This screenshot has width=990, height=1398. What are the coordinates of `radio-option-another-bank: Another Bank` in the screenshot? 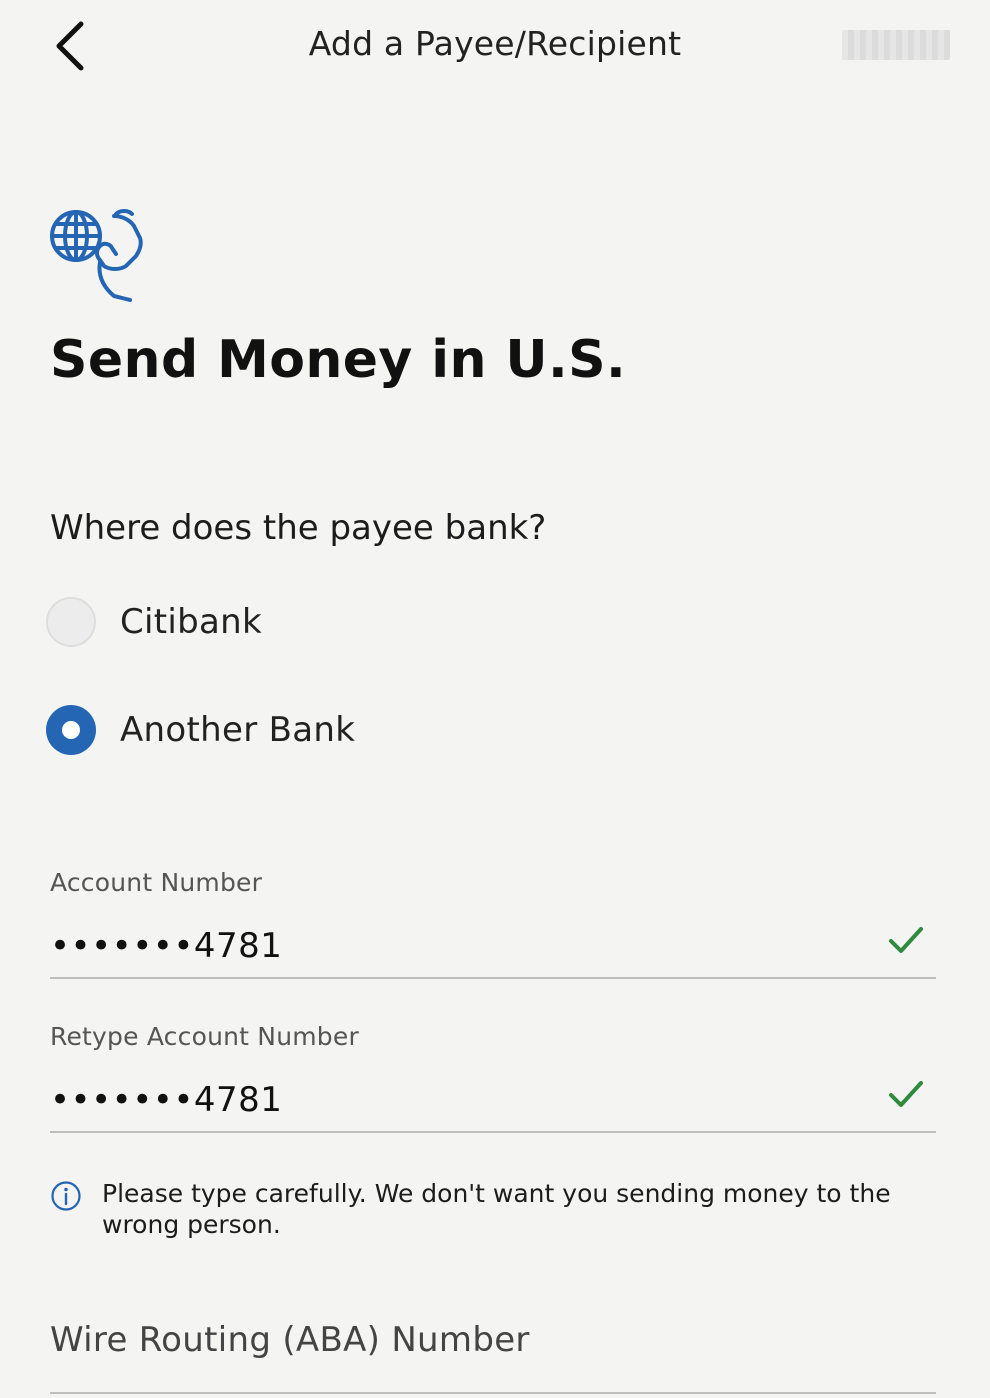 It's located at (200, 730).